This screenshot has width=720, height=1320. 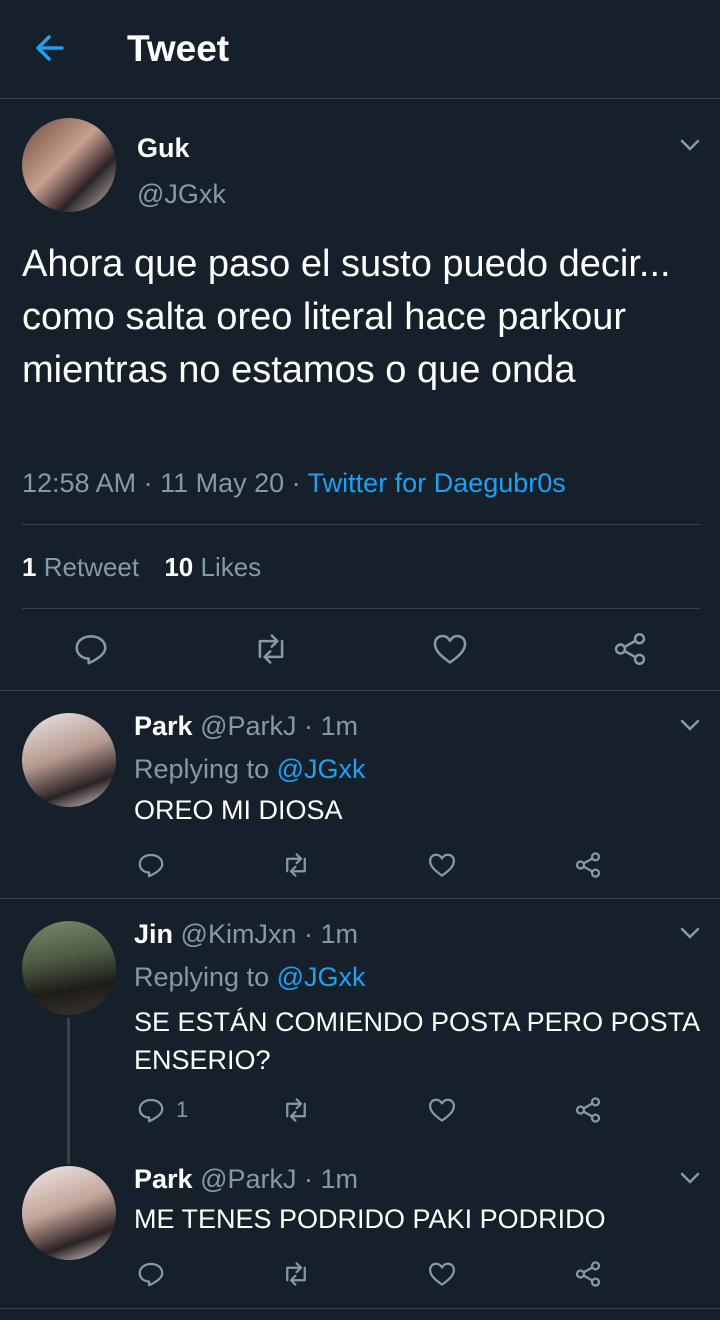 What do you see at coordinates (80, 567) in the screenshot?
I see `retweet-stat: 1 Retweet` at bounding box center [80, 567].